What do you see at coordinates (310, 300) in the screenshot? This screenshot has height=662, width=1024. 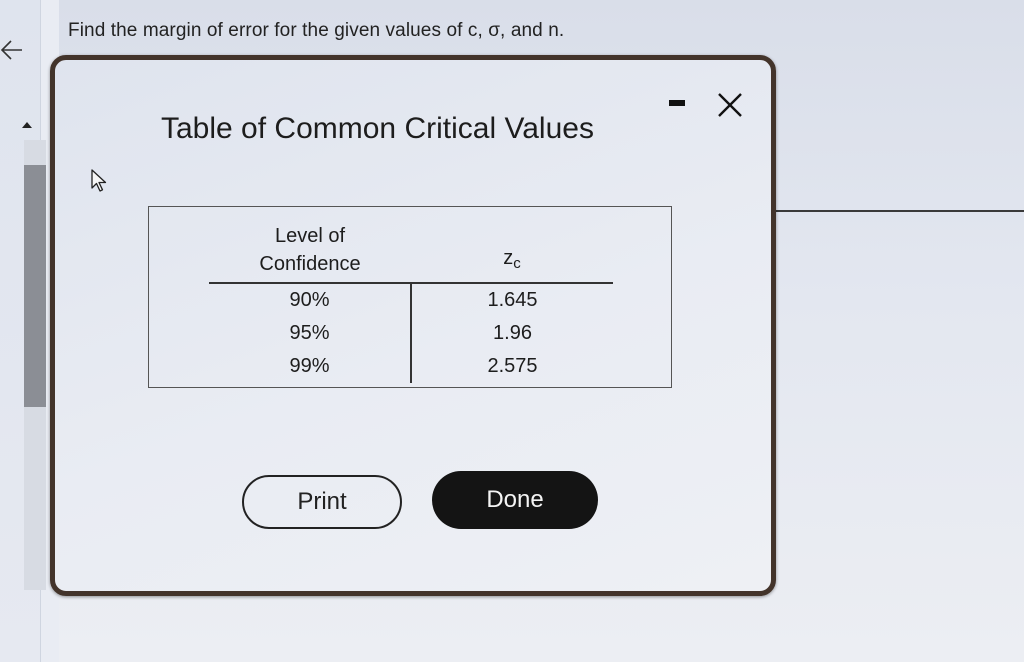 I see `confidence-cell: 90%` at bounding box center [310, 300].